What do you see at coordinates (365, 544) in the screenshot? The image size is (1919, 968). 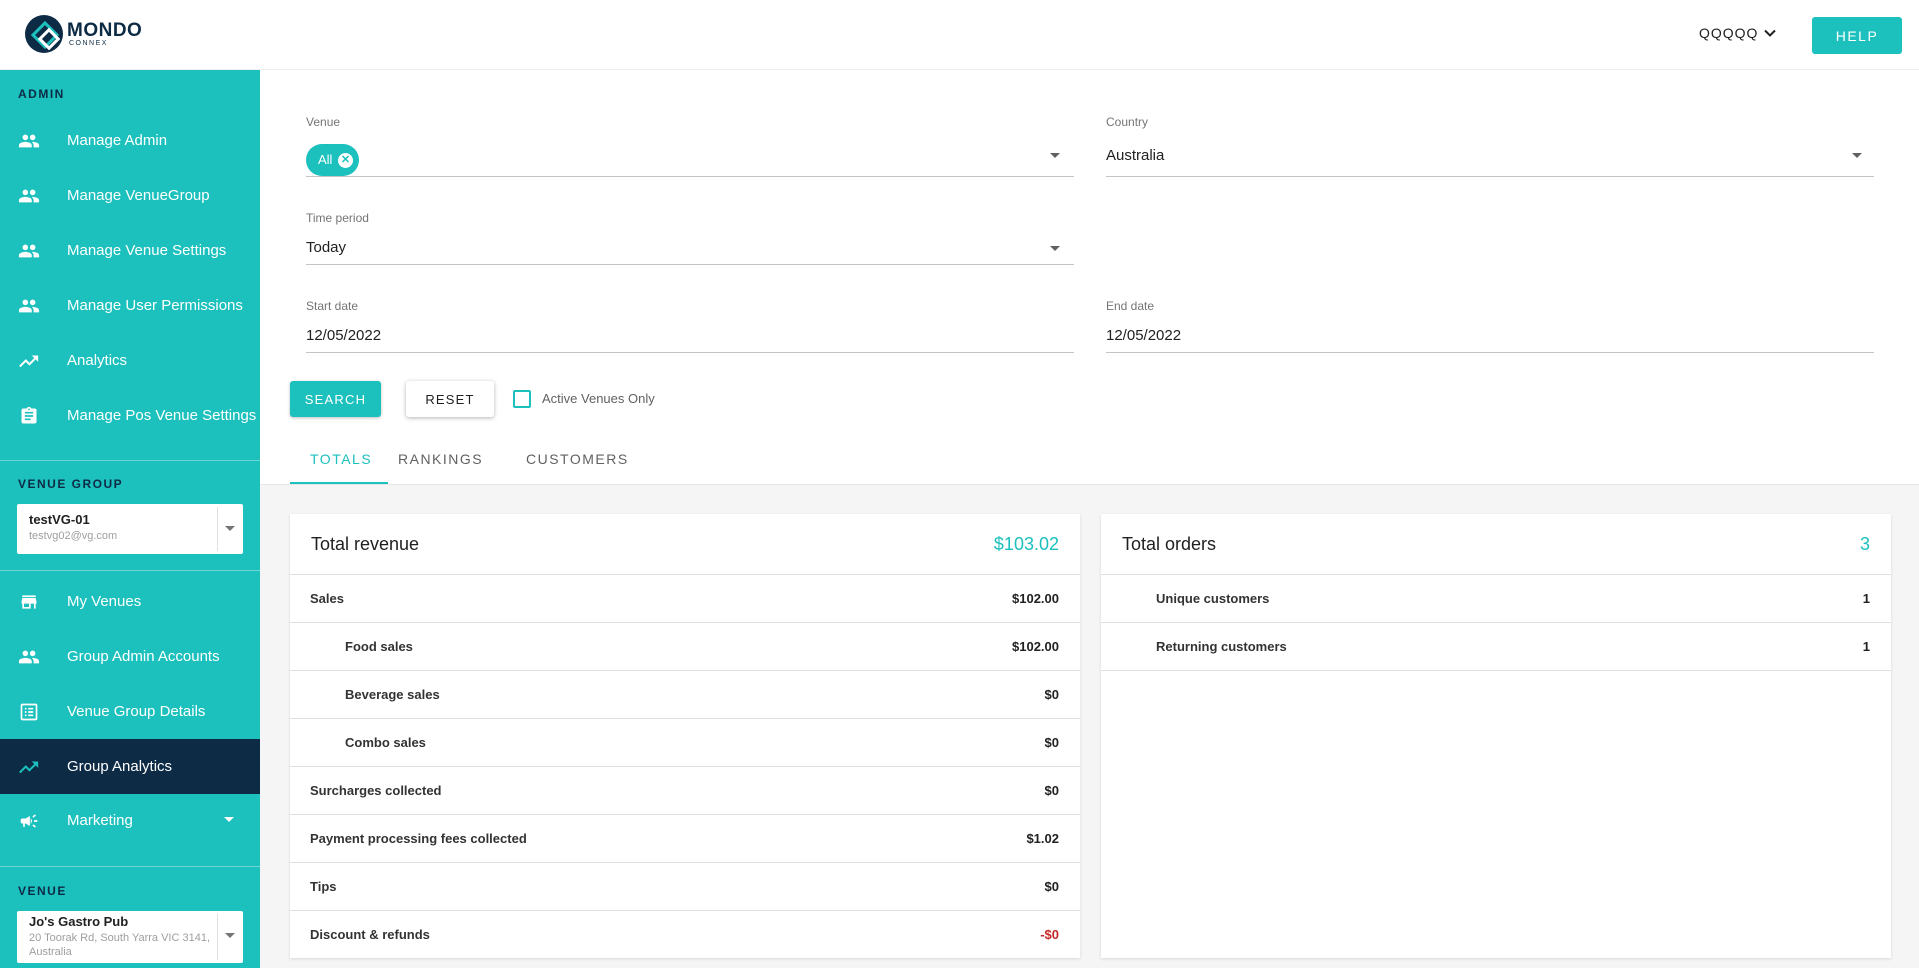 I see `card-title: Total revenue` at bounding box center [365, 544].